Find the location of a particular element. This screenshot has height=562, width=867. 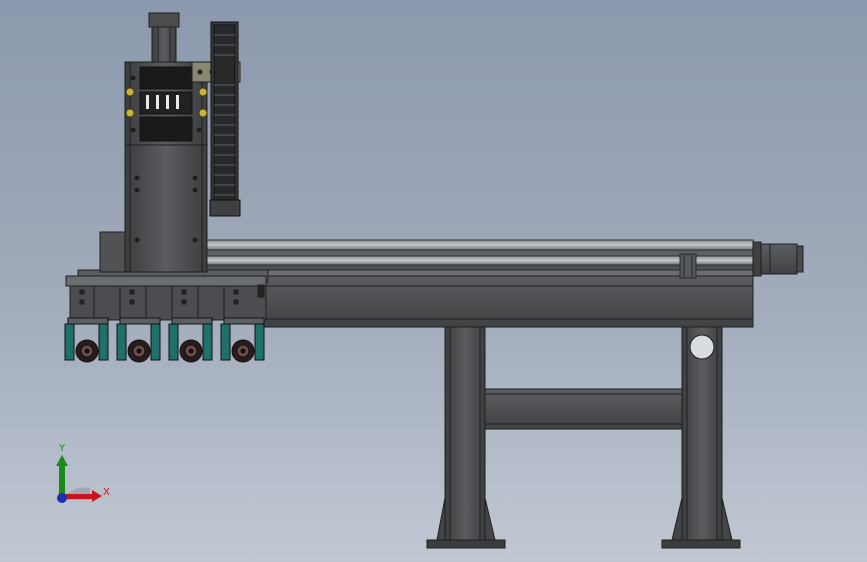

cable-drag-chain is located at coordinates (225, 119).